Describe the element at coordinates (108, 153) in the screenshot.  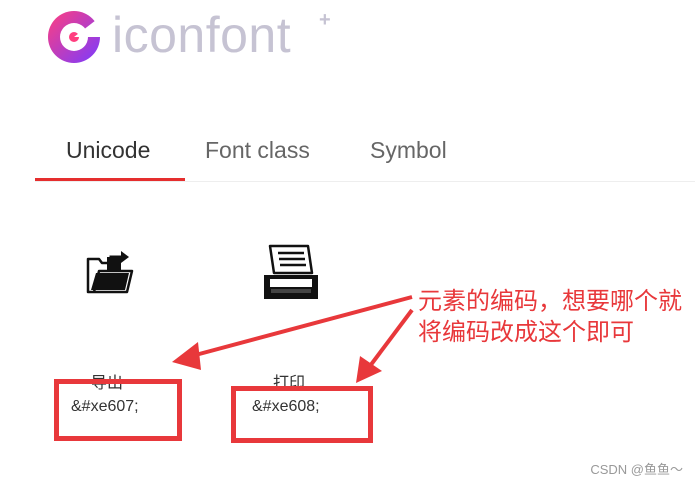
I see `tab-unicode: Unicode` at that location.